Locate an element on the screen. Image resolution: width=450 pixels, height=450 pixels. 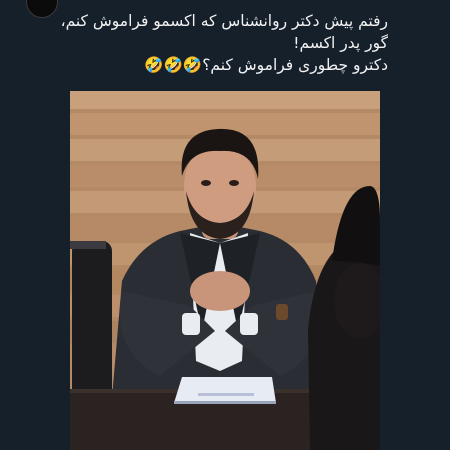
avatar is located at coordinates (42, 9).